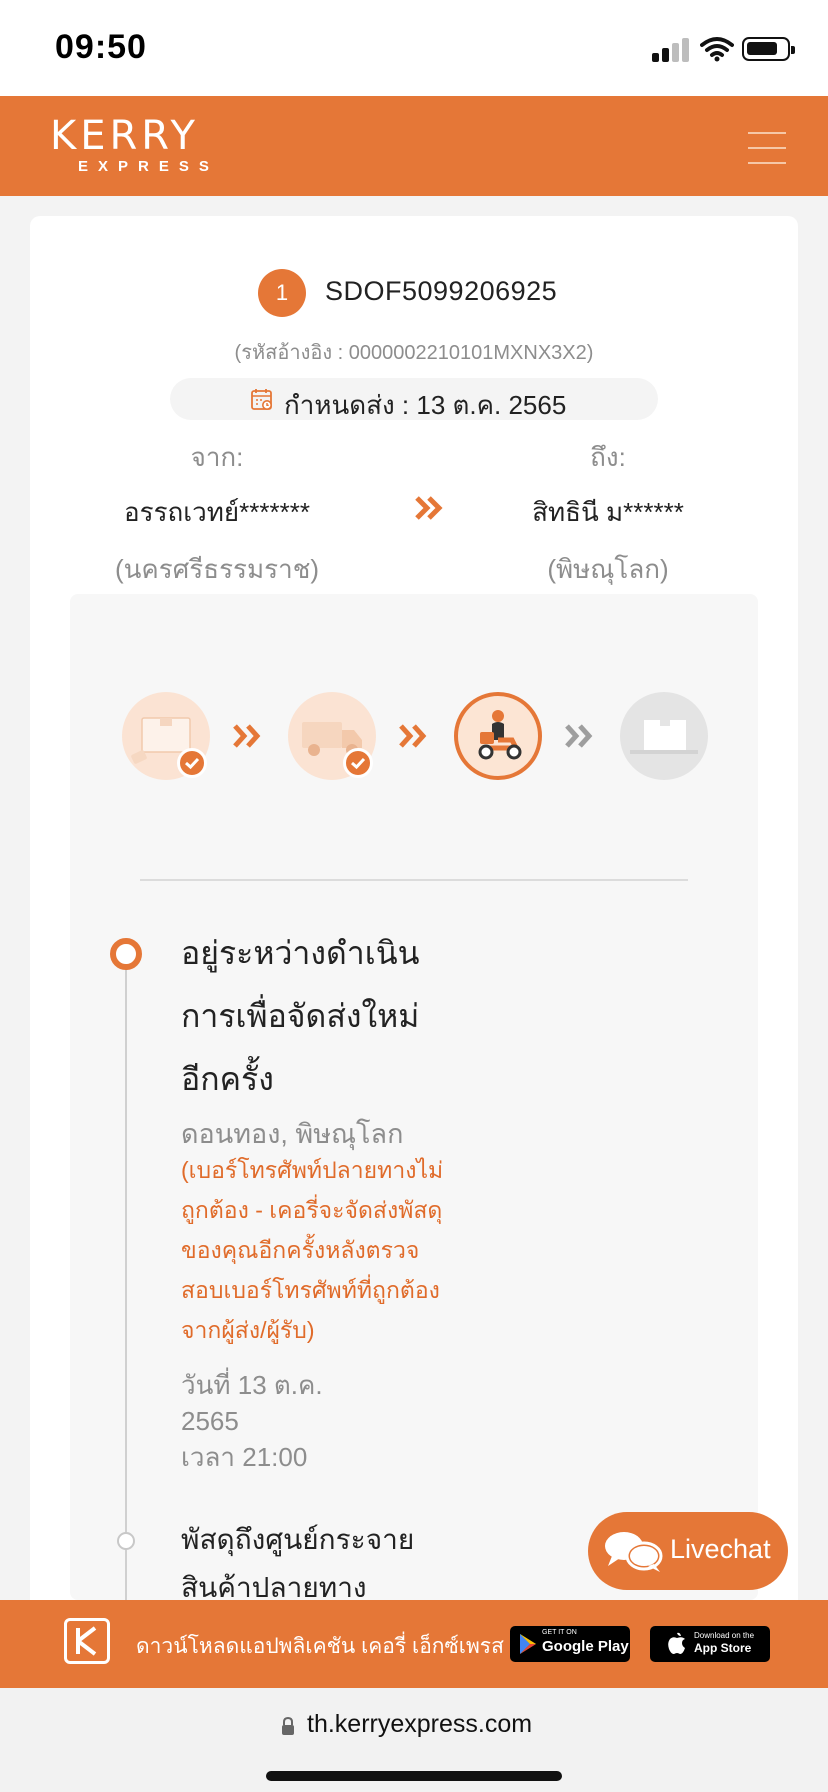 The width and height of the screenshot is (828, 1792). Describe the element at coordinates (124, 136) in the screenshot. I see `logo-main-text: KERRY` at that location.